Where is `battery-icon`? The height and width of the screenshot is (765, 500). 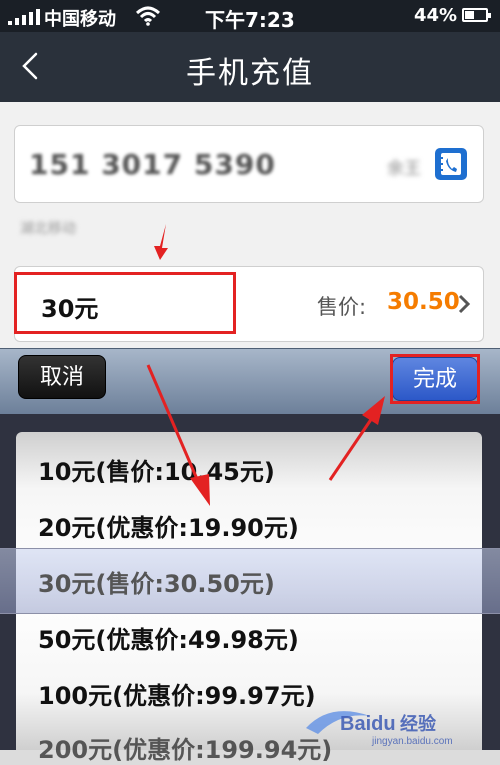
battery-icon is located at coordinates (476, 15).